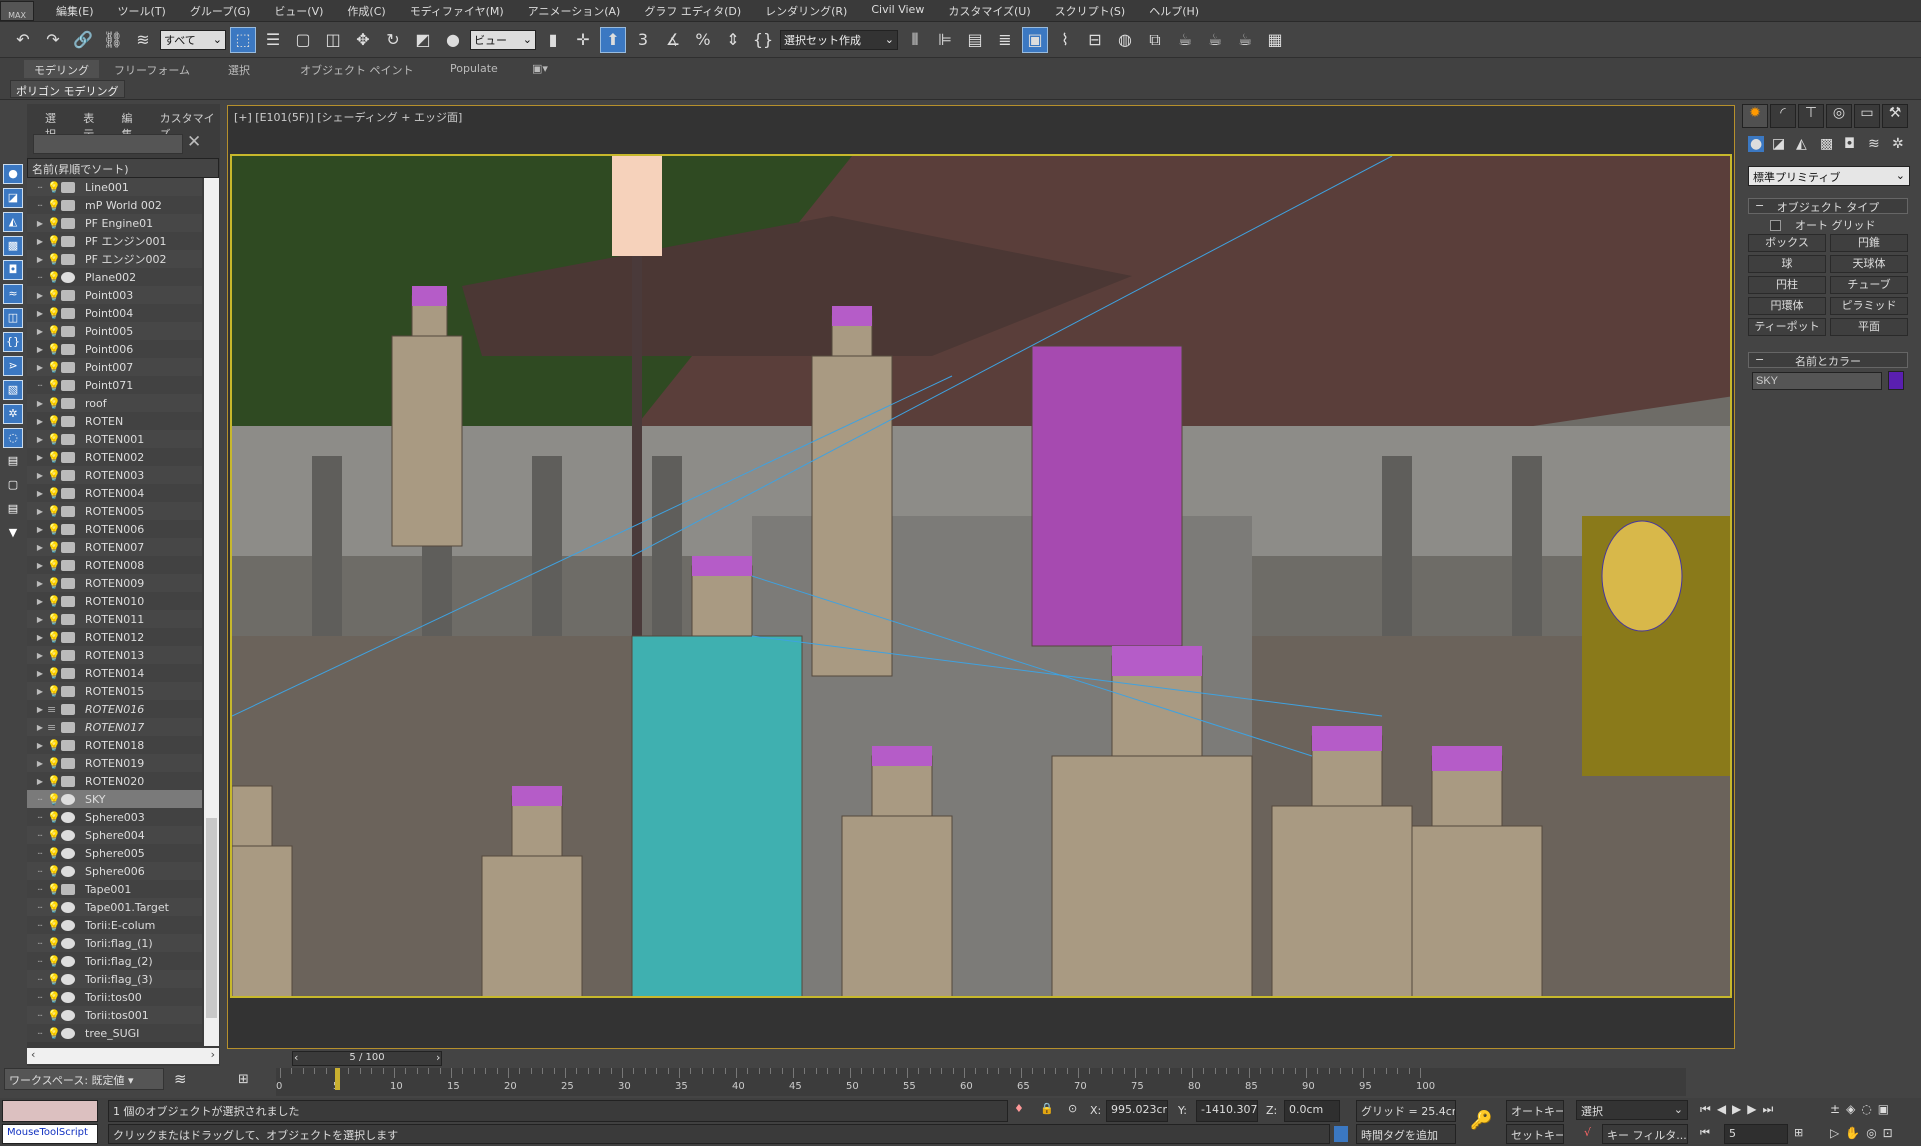 The width and height of the screenshot is (1921, 1146). I want to click on add-time-tag-button: 時間タグを追加, so click(1406, 1134).